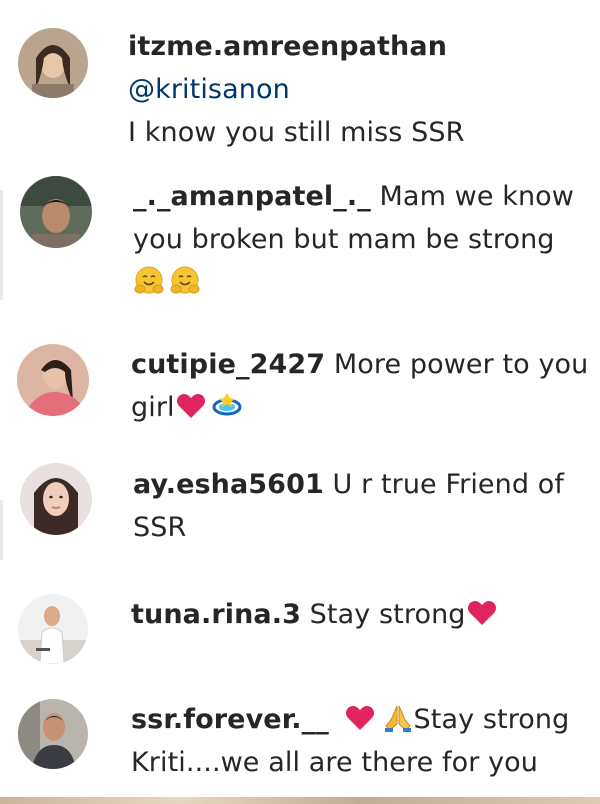  I want to click on comment-body: girl, so click(153, 407).